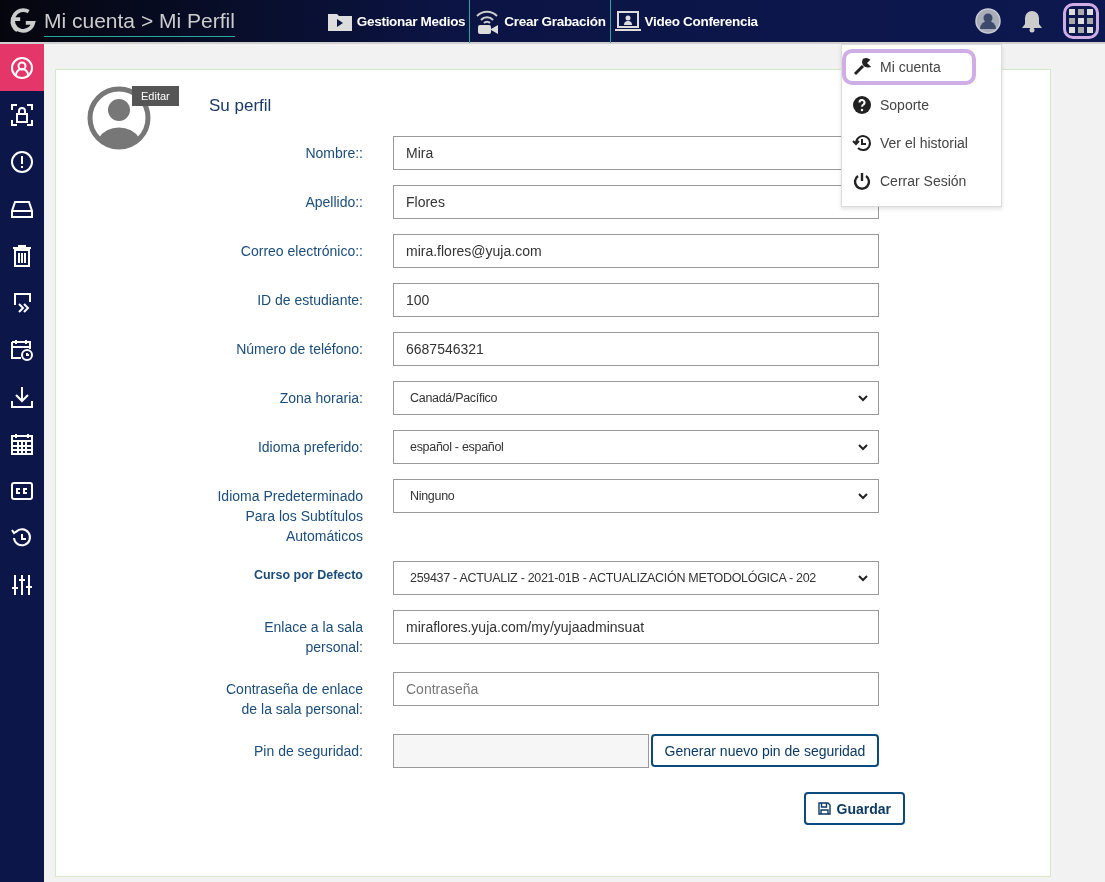 This screenshot has width=1105, height=882. I want to click on download-icon, so click(22, 396).